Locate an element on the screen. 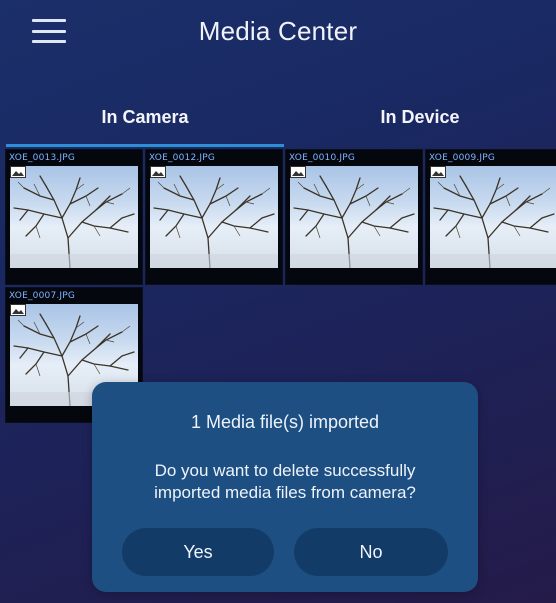 This screenshot has width=556, height=603. dialog-title: 1 Media file(s) imported is located at coordinates (285, 422).